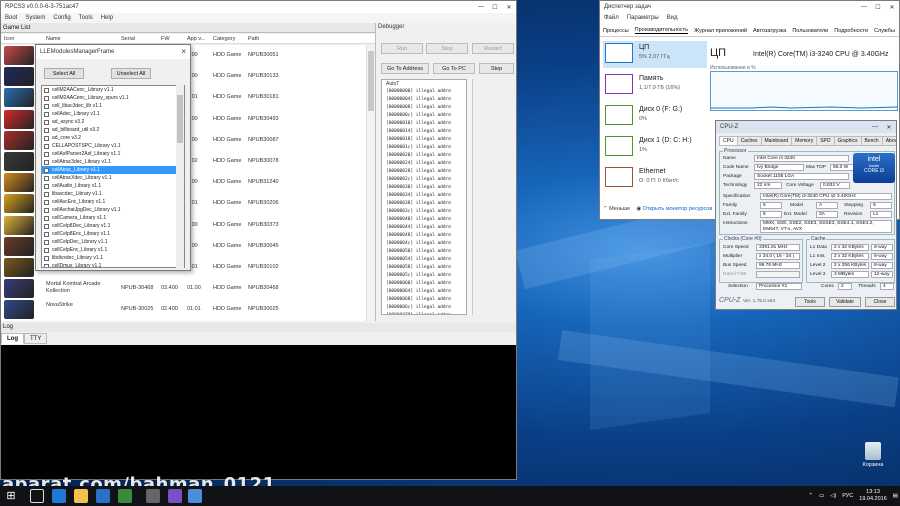  What do you see at coordinates (424, 220) in the screenshot?
I see `disassembly-line: [00000040] illegal addre` at bounding box center [424, 220].